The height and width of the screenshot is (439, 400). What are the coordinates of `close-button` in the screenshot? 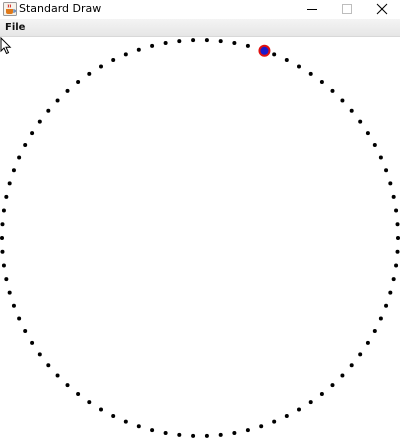 It's located at (382, 9).